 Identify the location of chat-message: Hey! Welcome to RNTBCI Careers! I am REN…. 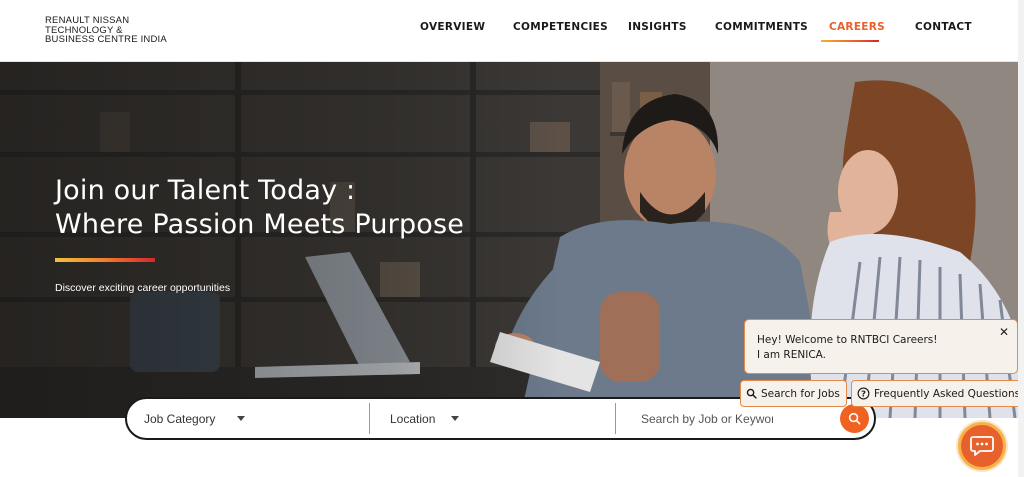
(847, 348).